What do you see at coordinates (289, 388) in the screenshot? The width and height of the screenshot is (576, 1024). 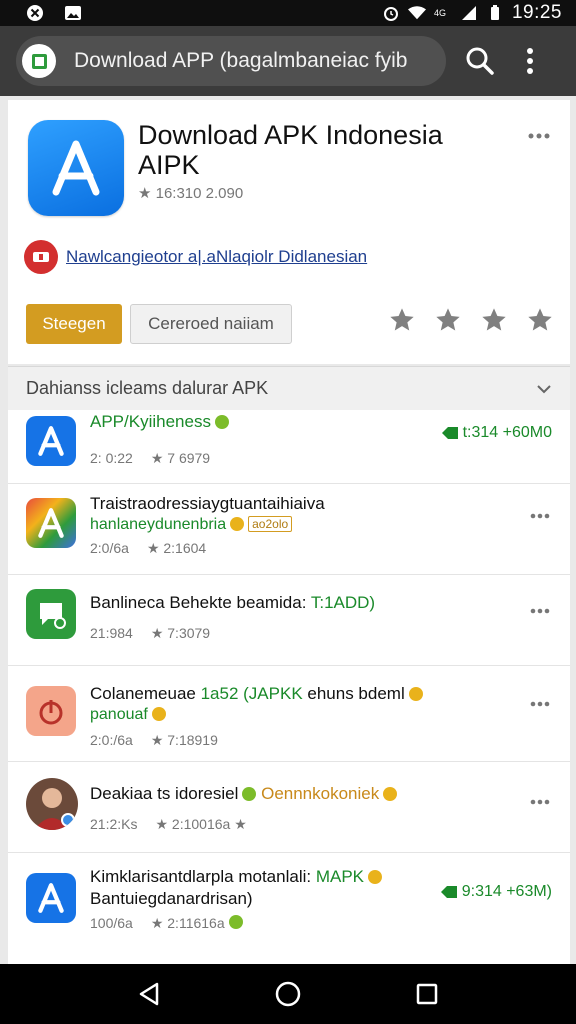 I see `section-header: Dahianss icleams dalurar APK` at bounding box center [289, 388].